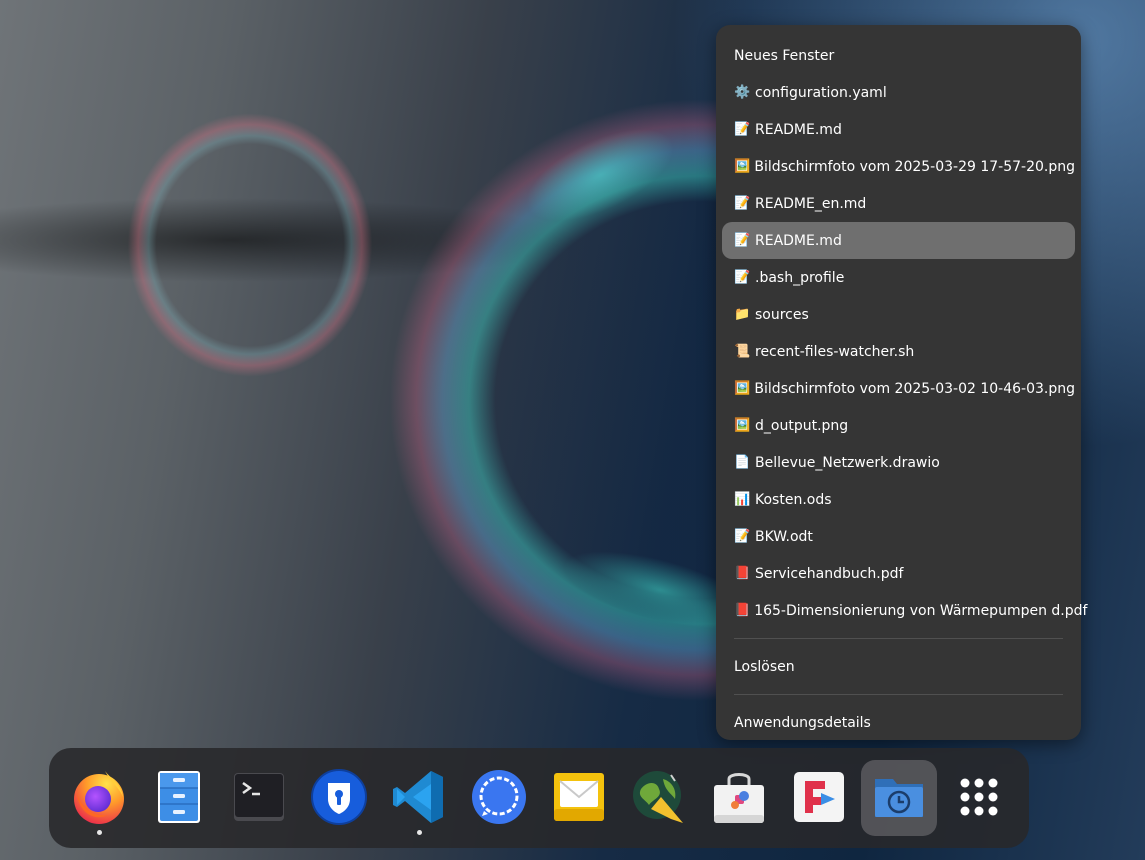 This screenshot has height=860, width=1145. I want to click on dock-app-terminal, so click(259, 798).